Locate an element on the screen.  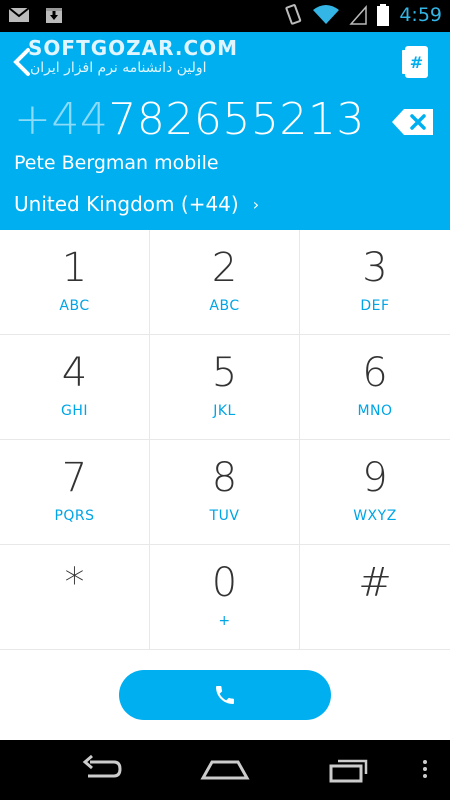
contact-name: Pete Bergman mobile is located at coordinates (116, 163).